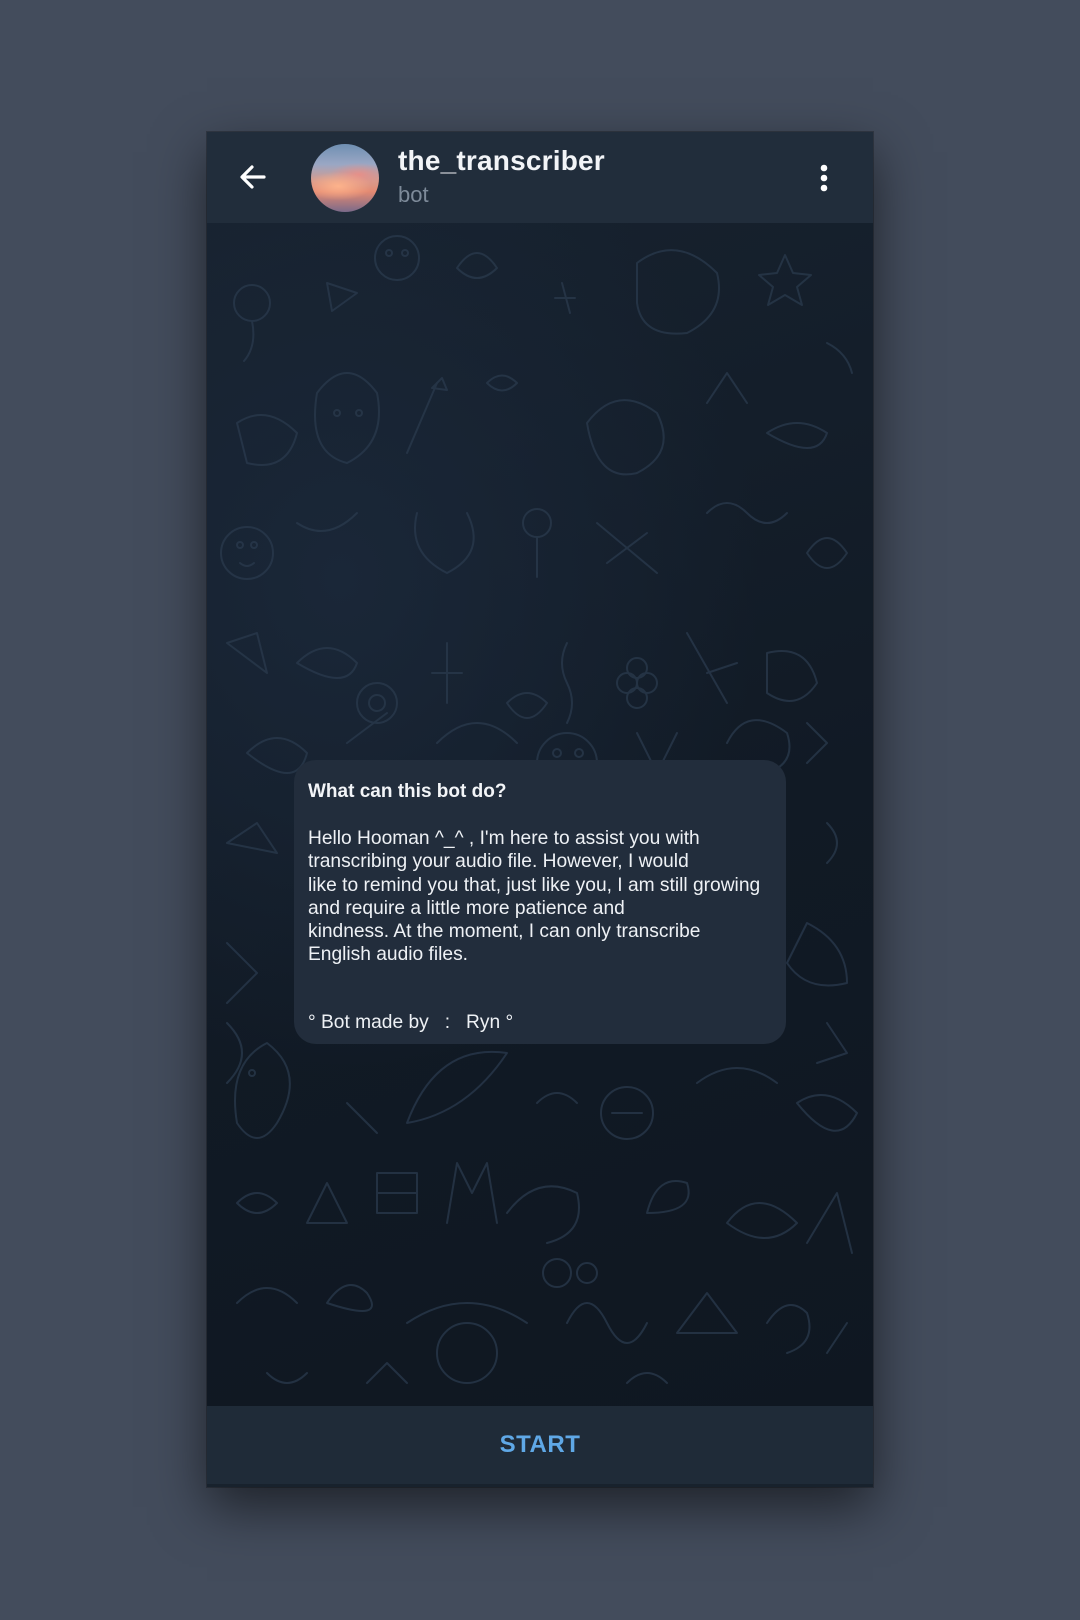 This screenshot has height=1620, width=1080. What do you see at coordinates (540, 177) in the screenshot?
I see `chat-header: the_transcriber bot` at bounding box center [540, 177].